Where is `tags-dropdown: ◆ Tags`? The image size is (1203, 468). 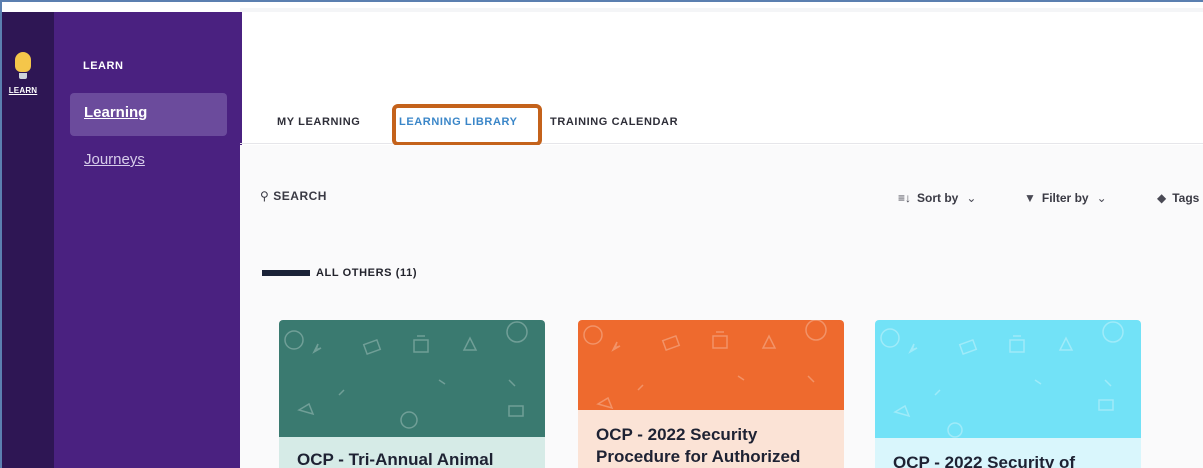
tags-dropdown: ◆ Tags is located at coordinates (1178, 198).